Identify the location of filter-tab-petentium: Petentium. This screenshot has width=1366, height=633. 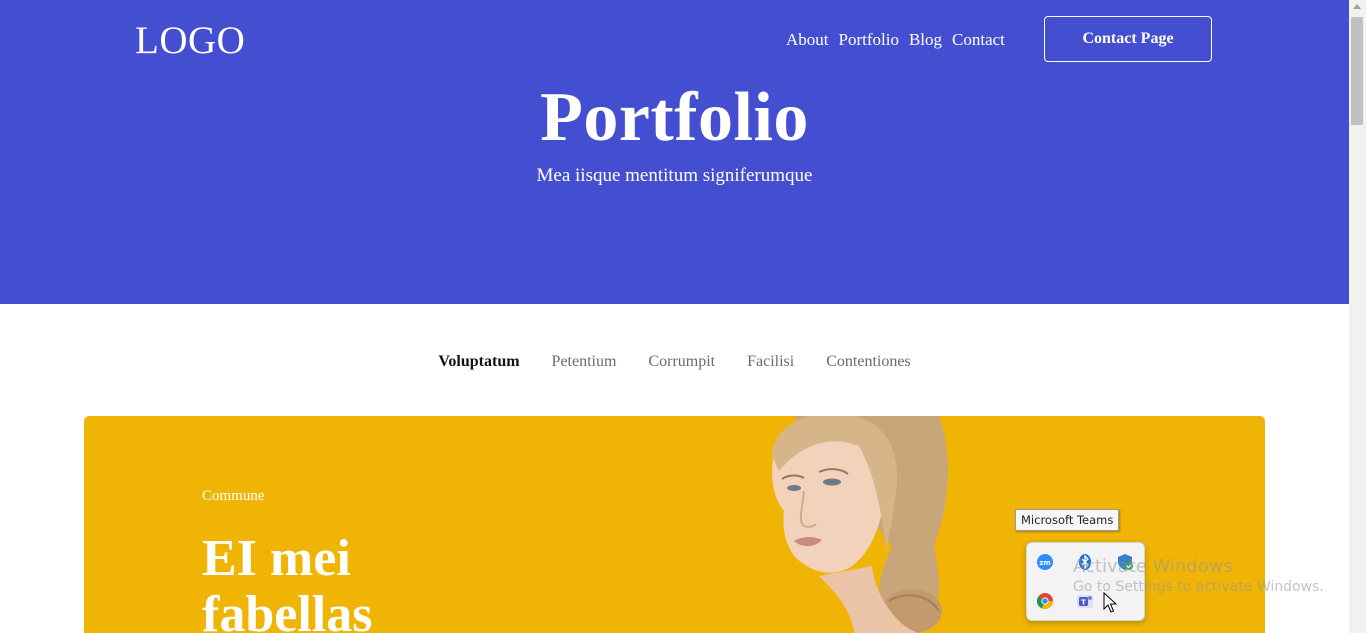
(584, 362).